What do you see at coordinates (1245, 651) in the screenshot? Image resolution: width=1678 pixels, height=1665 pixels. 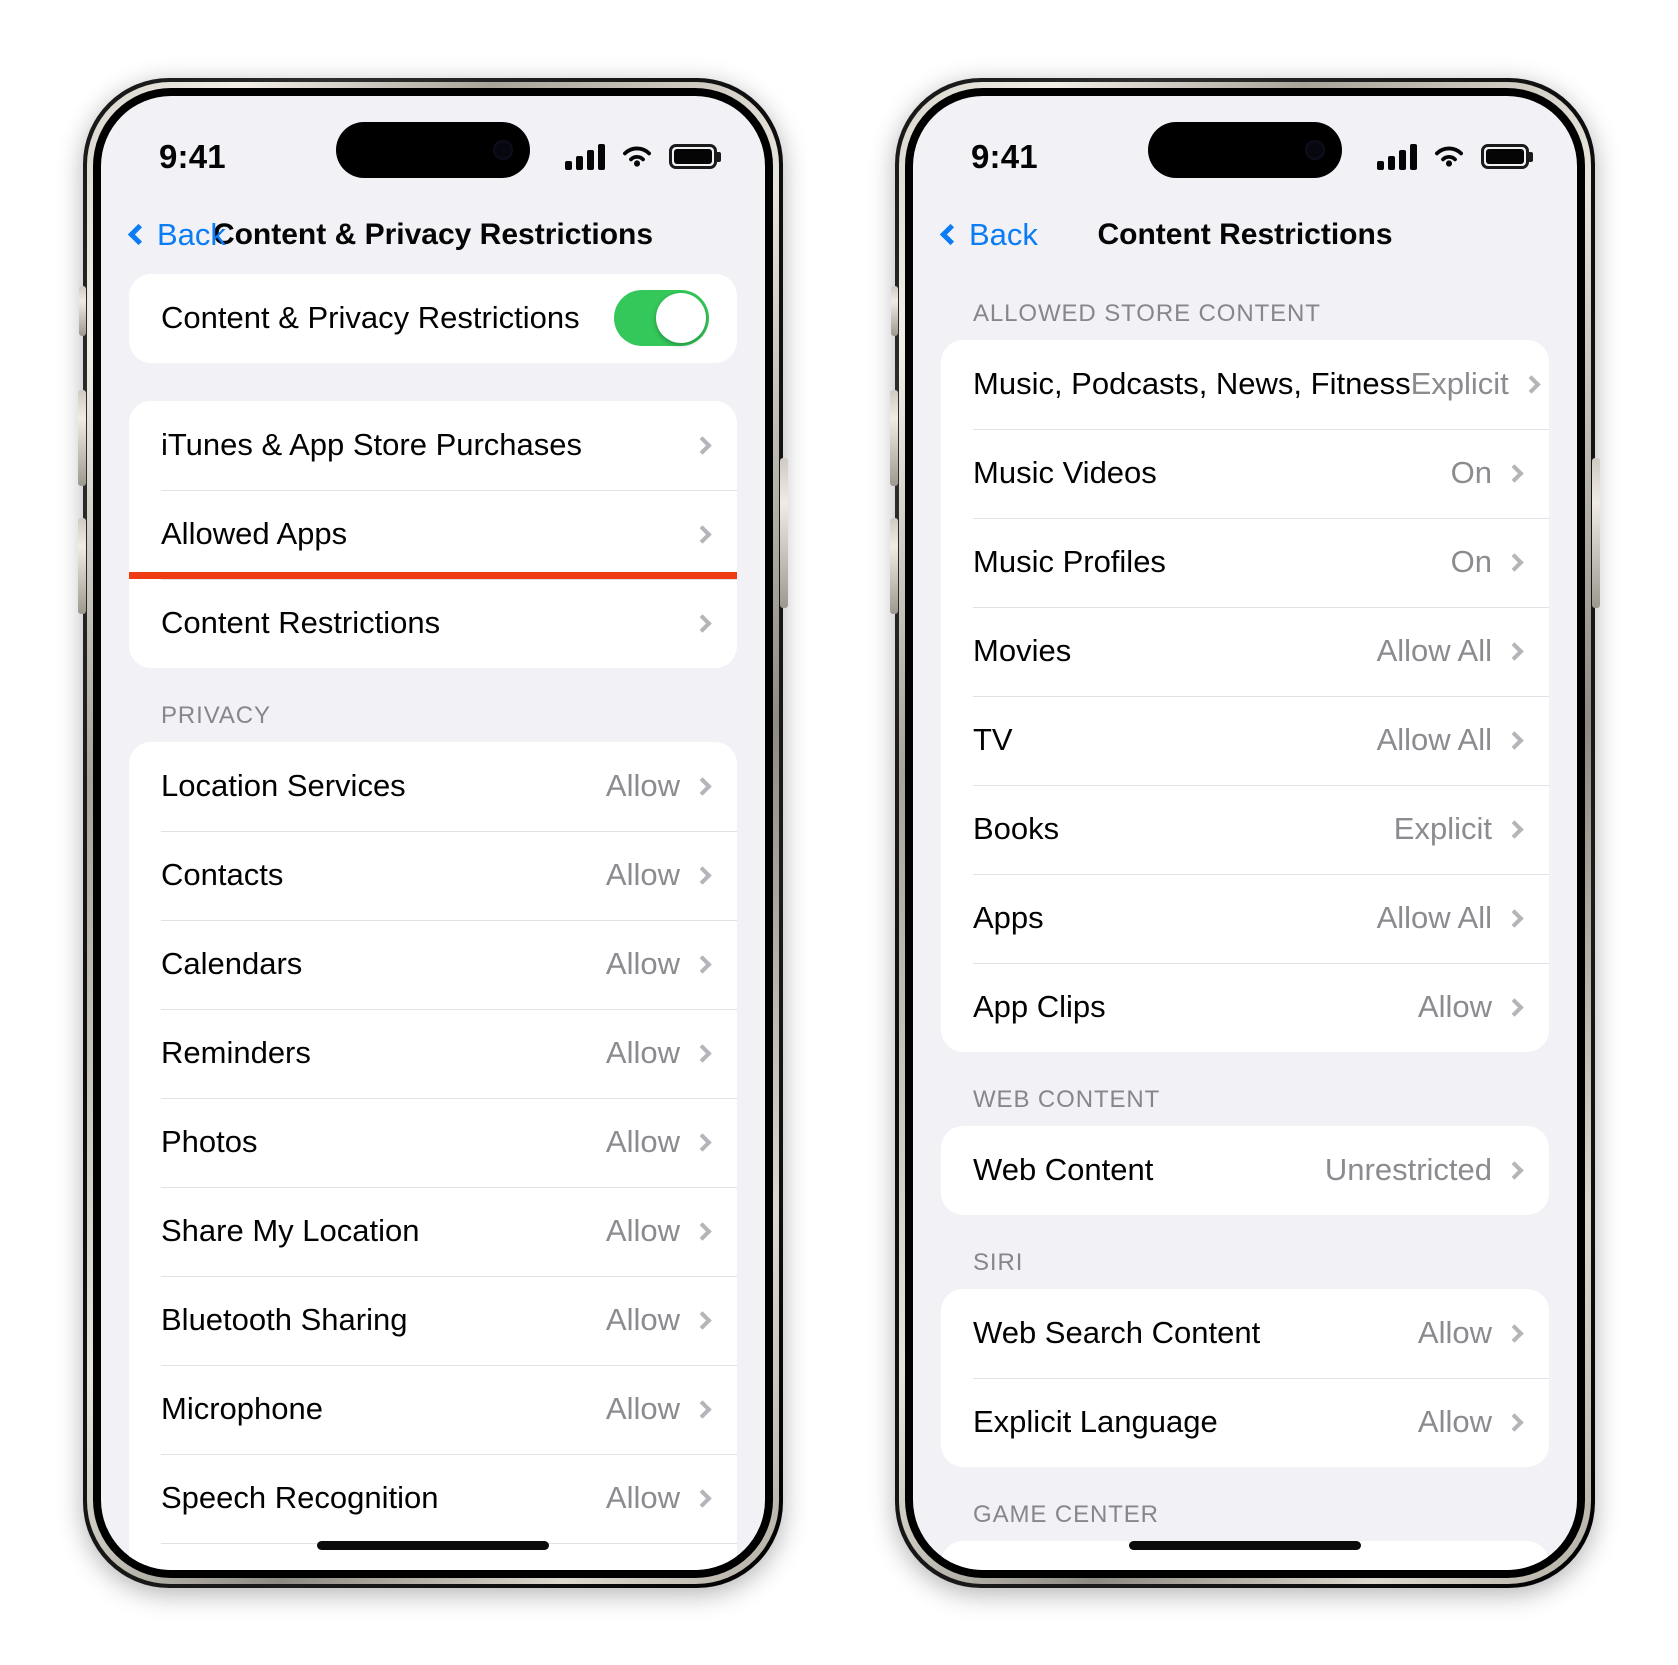 I see `row-movies: Movies Allow All` at bounding box center [1245, 651].